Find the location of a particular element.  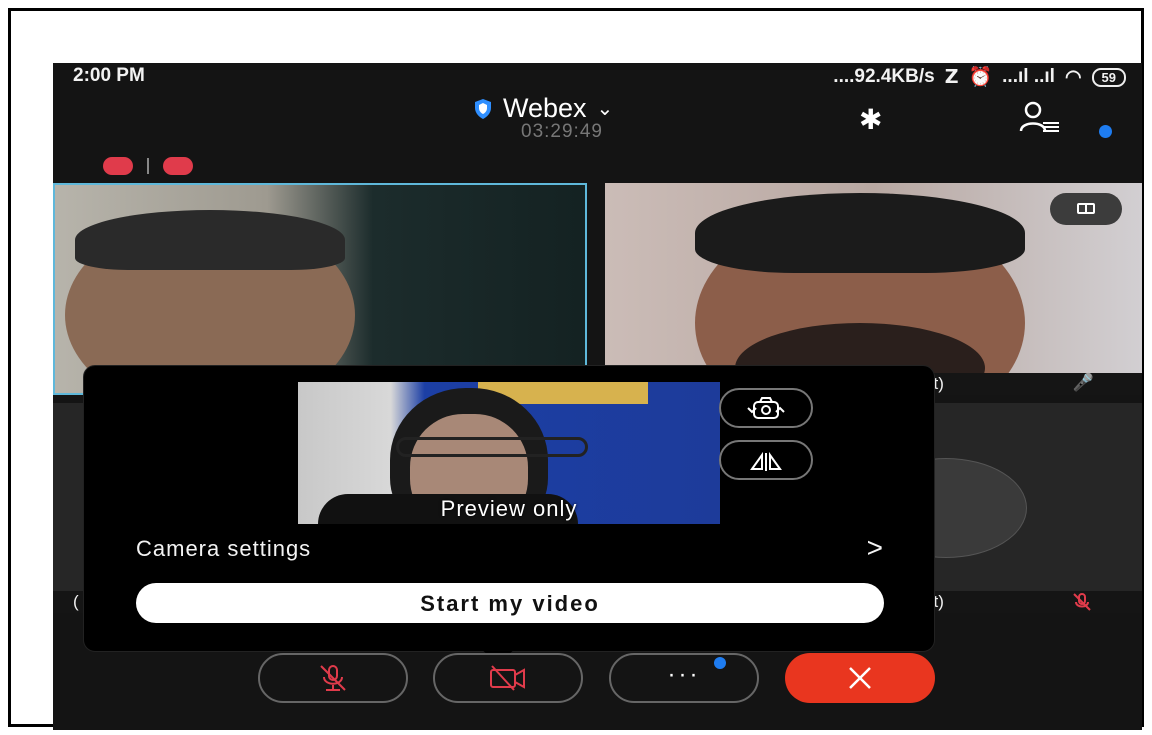

video-off-icon is located at coordinates (507, 678).